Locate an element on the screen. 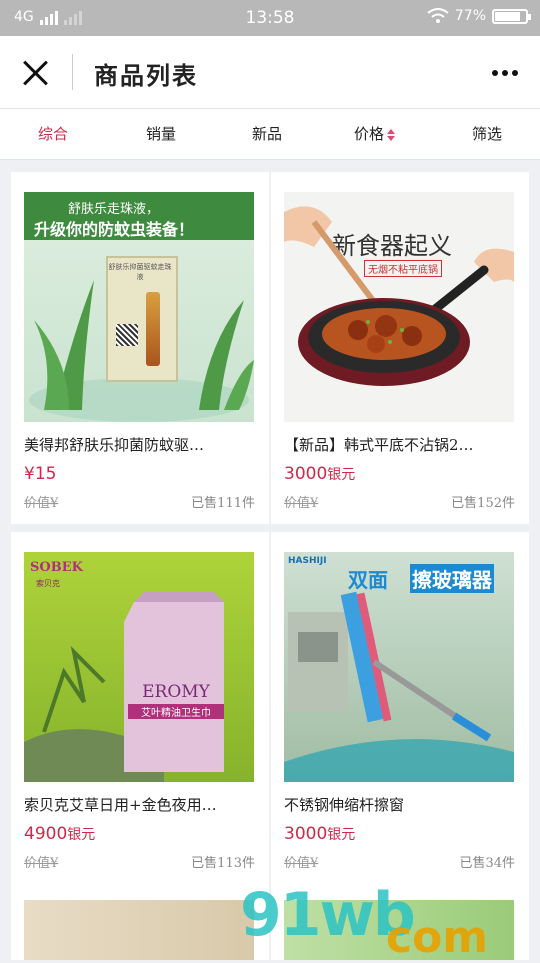 The width and height of the screenshot is (540, 963). package-brand-cn: 艾叶精油卫生巾 is located at coordinates (176, 711).